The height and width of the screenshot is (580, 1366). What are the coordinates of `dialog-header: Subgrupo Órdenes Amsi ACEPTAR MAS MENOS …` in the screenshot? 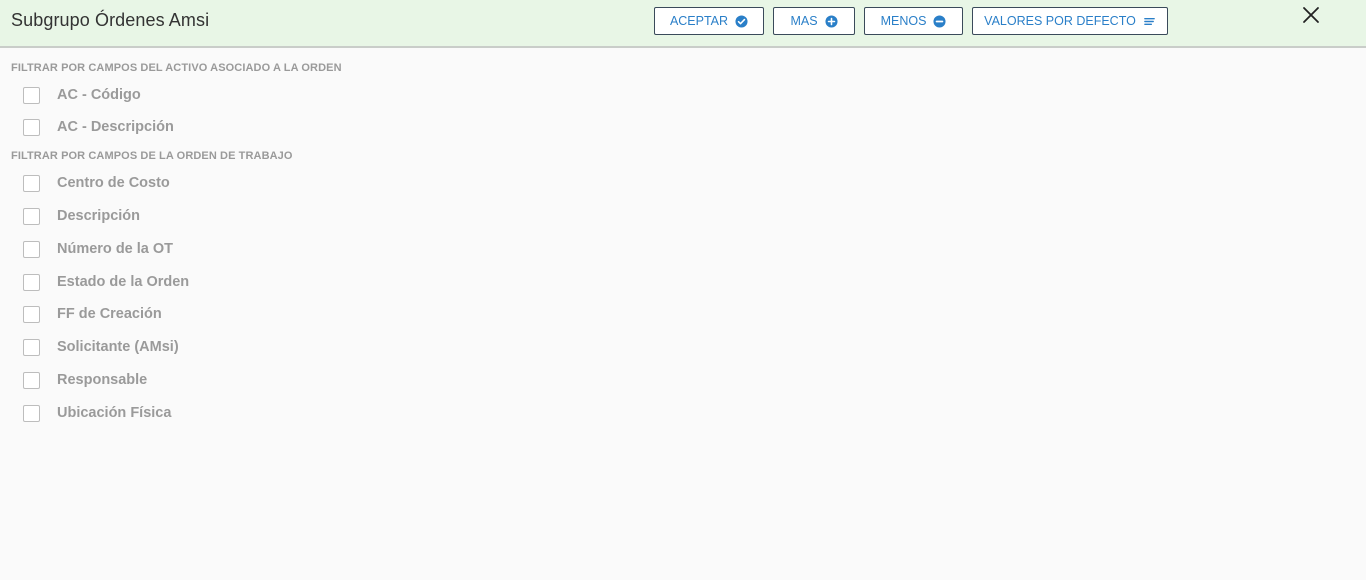 It's located at (683, 24).